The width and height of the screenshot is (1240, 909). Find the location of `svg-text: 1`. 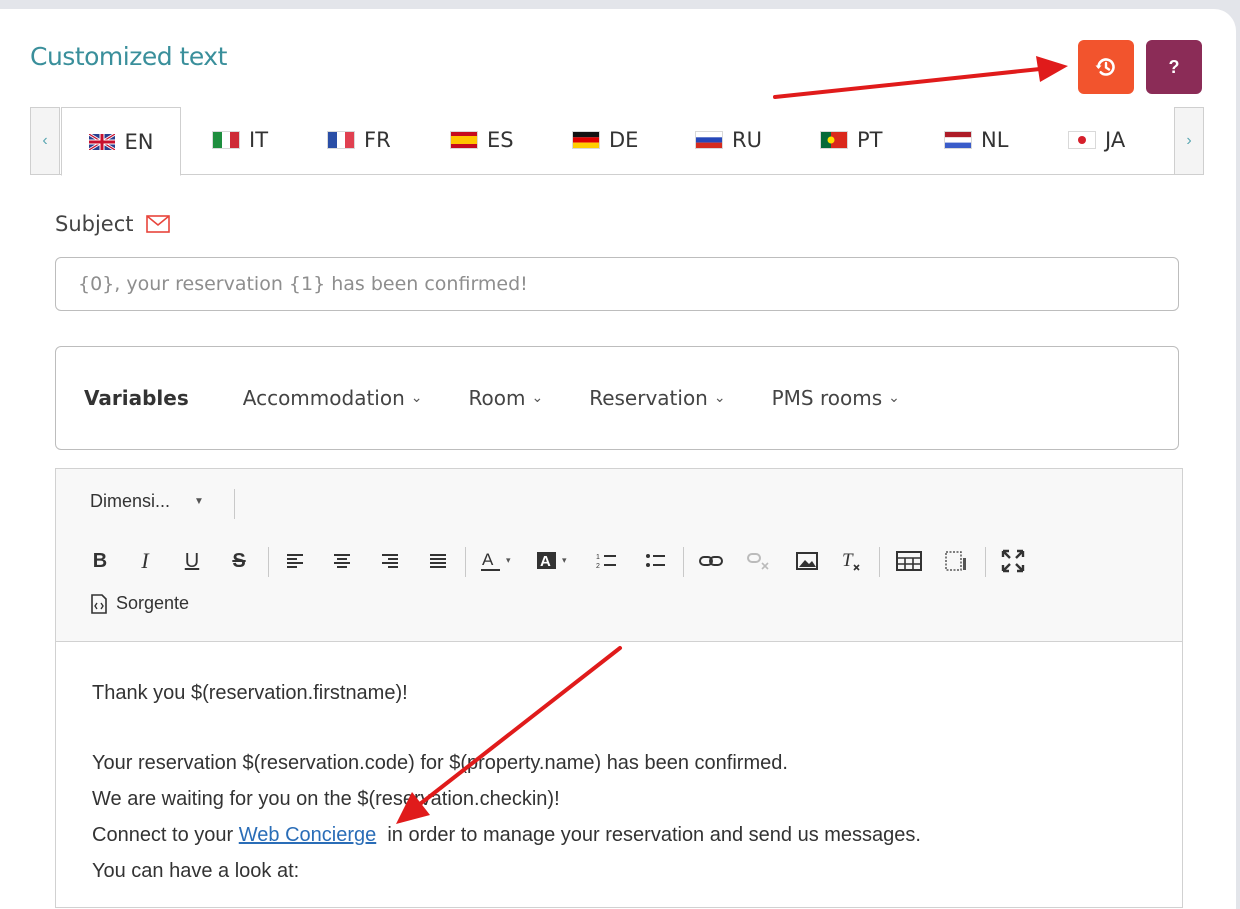

svg-text: 1 is located at coordinates (598, 557).